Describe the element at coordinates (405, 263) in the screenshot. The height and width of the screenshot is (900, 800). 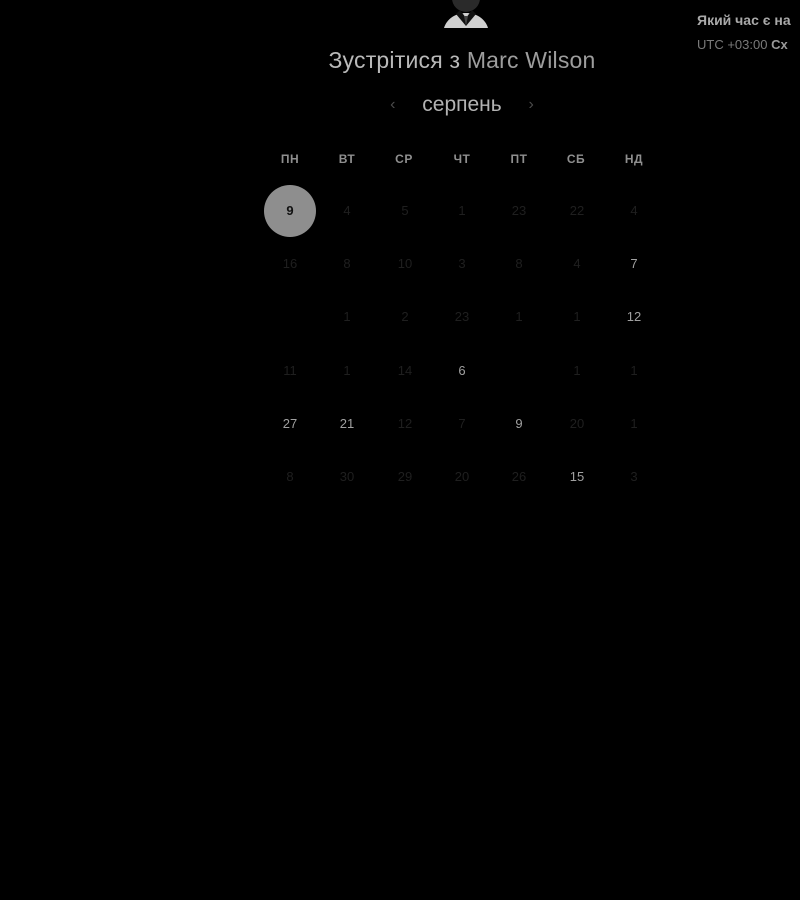
I see `calendar-day: 10` at that location.